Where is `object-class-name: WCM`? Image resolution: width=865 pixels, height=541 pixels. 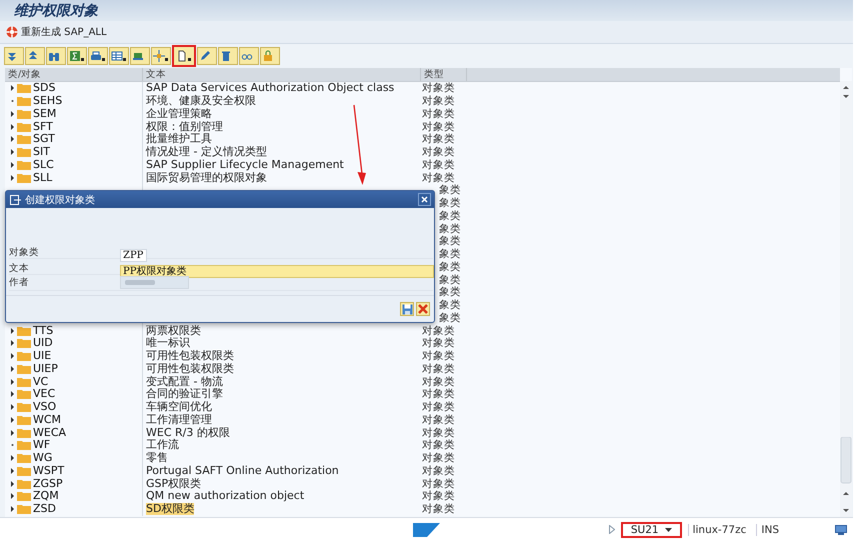 object-class-name: WCM is located at coordinates (47, 420).